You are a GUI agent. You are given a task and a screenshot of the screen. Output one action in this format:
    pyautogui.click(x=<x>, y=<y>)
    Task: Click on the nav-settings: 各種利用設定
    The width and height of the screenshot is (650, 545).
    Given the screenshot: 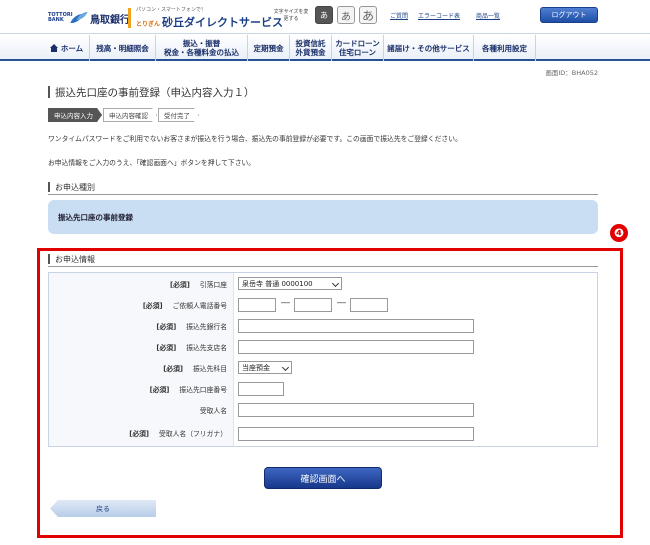 What is the action you would take?
    pyautogui.click(x=505, y=48)
    